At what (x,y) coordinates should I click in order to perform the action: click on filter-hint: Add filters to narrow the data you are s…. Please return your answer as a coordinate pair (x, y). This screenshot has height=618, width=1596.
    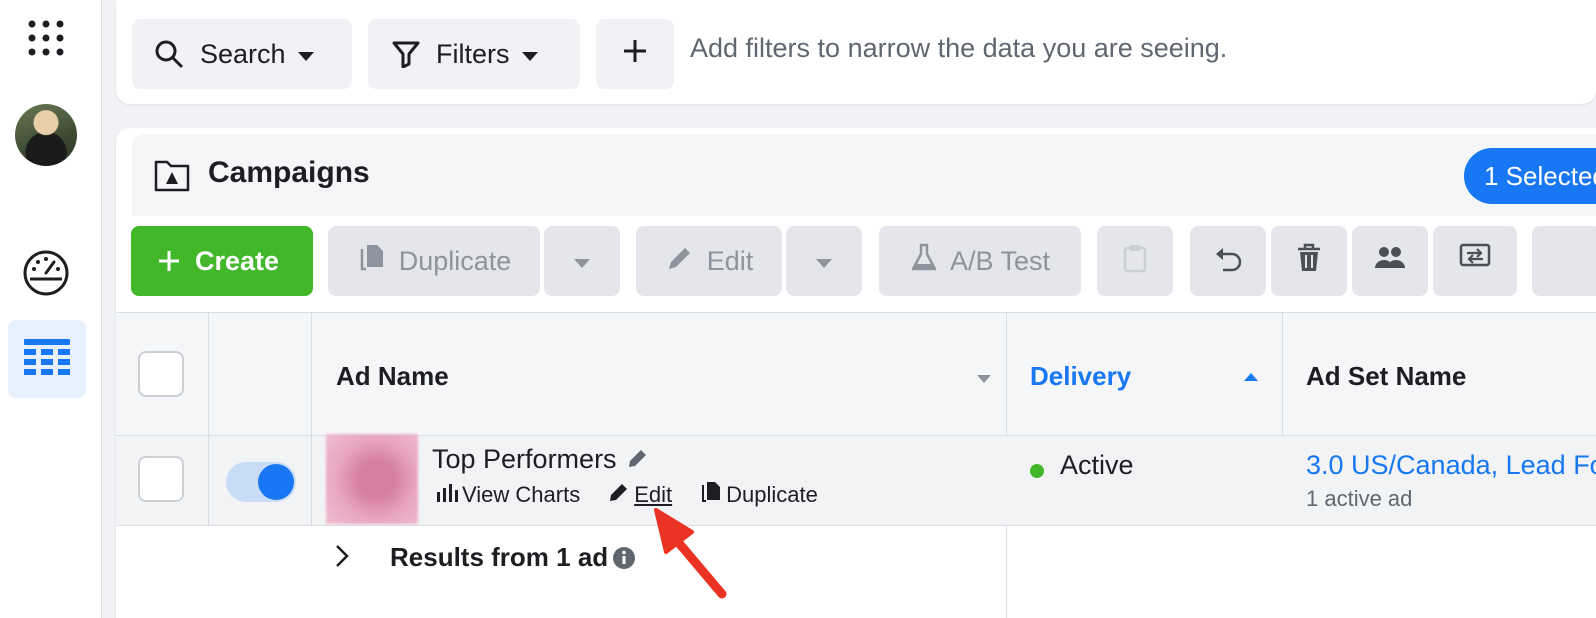
    Looking at the image, I should click on (958, 48).